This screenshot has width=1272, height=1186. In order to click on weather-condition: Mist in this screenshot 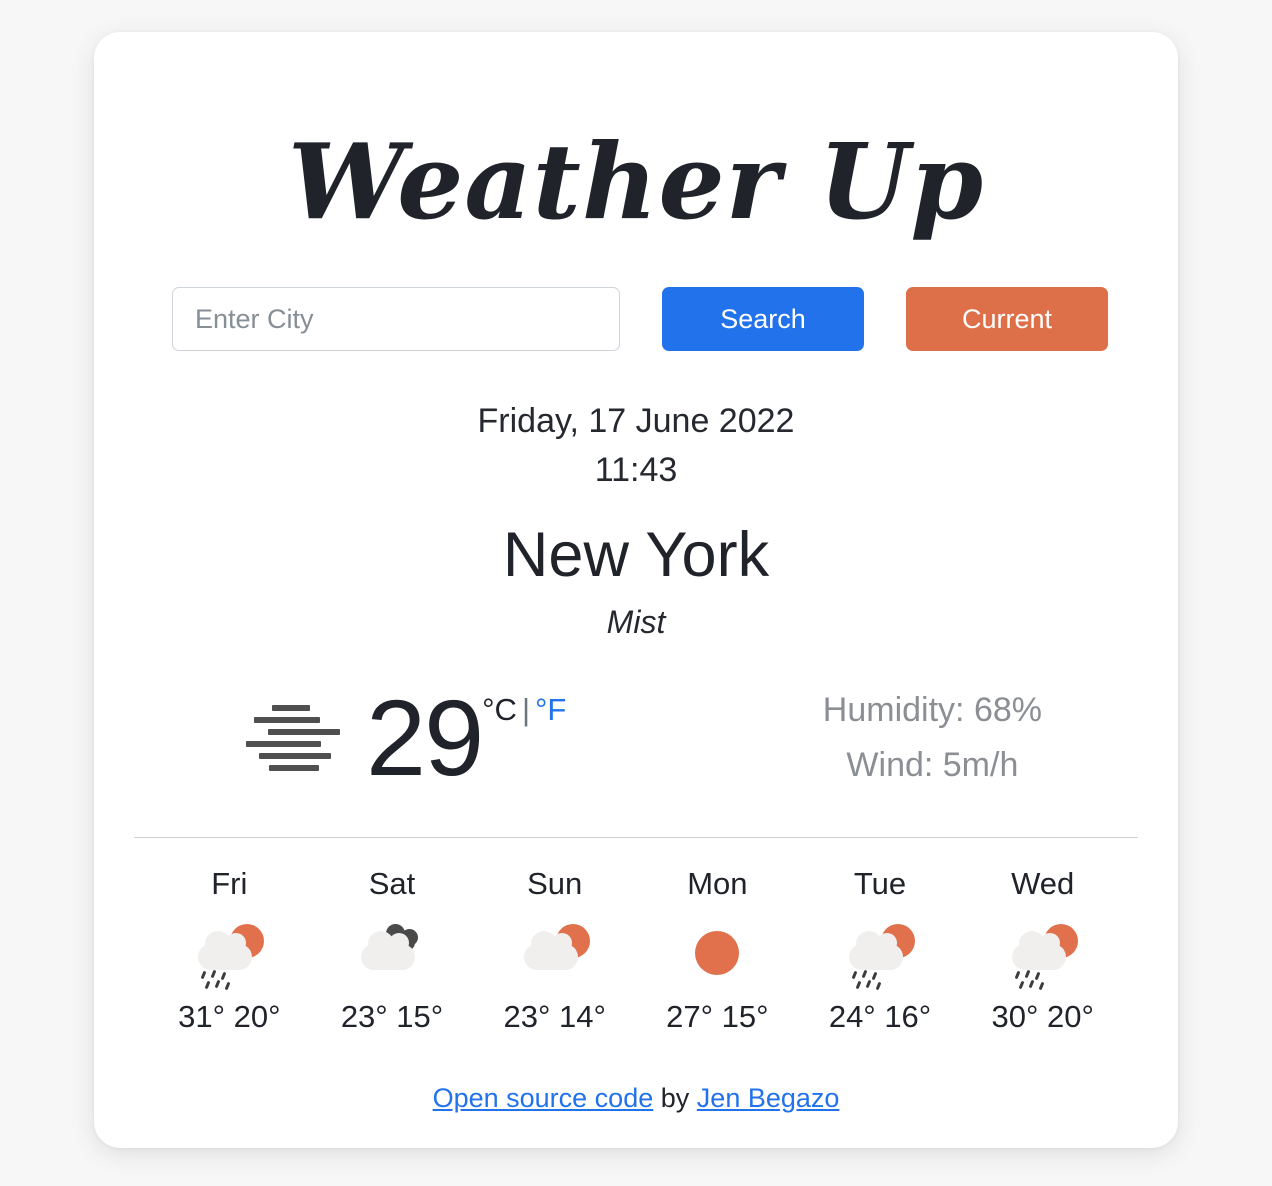, I will do `click(636, 622)`.